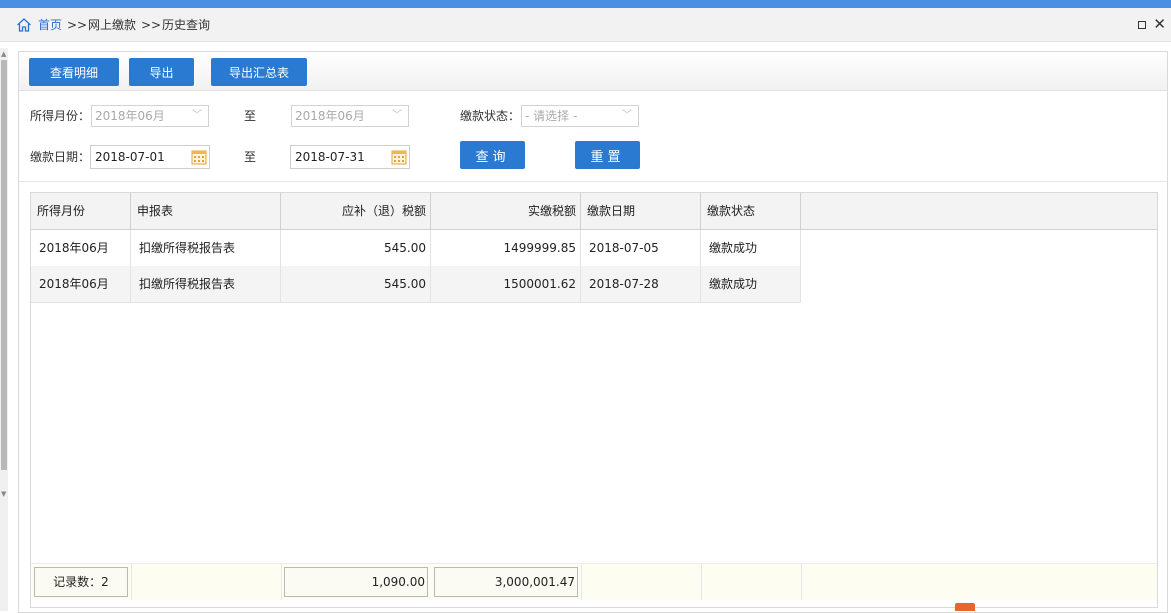 This screenshot has height=613, width=1171. I want to click on pay-date-from-input: 2018-07-01, so click(150, 157).